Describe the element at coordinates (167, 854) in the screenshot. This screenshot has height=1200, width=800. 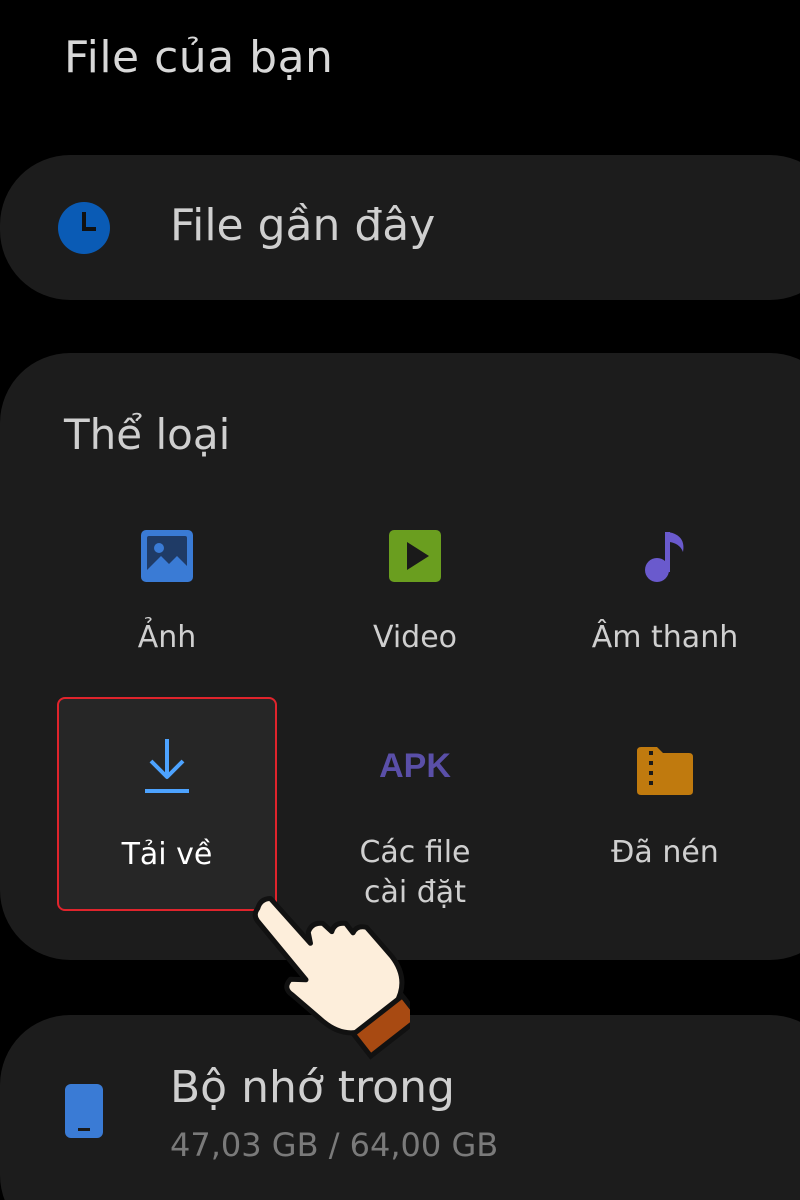
I see `category-label: Tải về` at that location.